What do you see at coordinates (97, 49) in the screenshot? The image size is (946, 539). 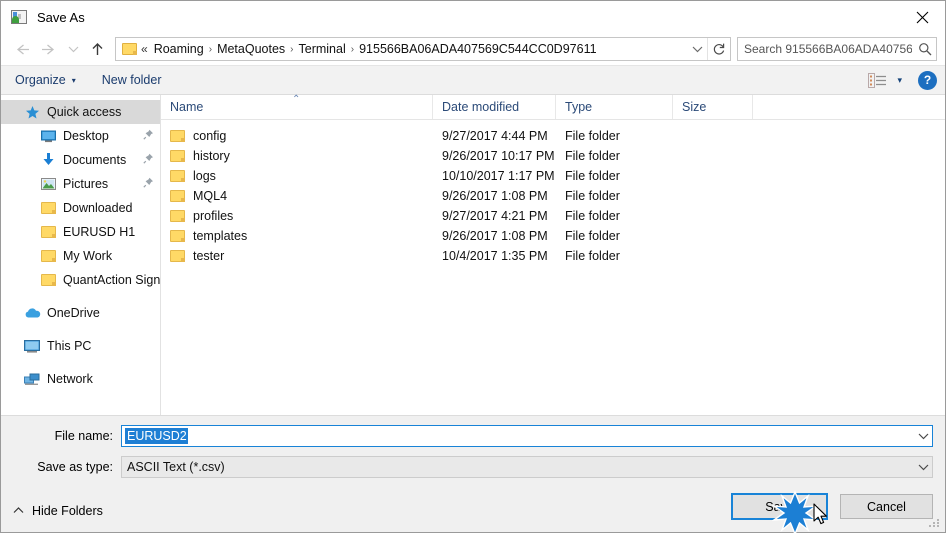 I see `up-icon` at bounding box center [97, 49].